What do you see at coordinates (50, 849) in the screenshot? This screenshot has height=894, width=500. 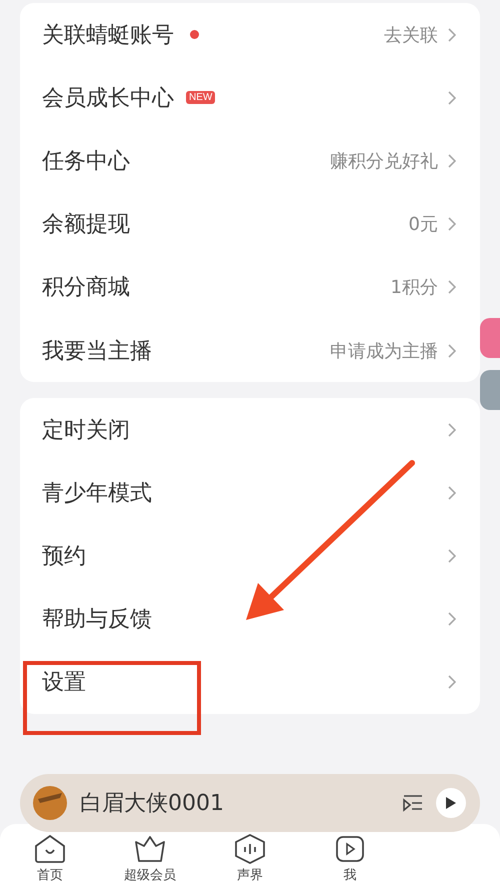 I see `home-icon` at bounding box center [50, 849].